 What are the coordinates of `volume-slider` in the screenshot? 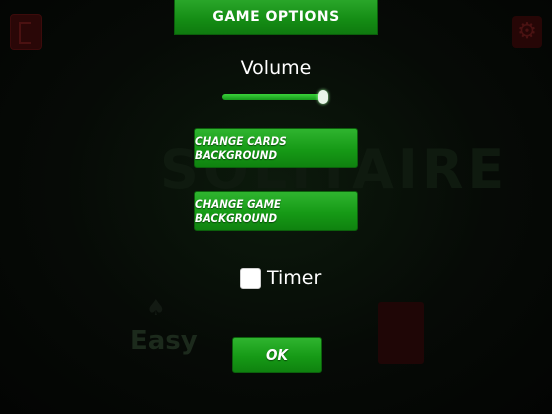 It's located at (276, 97).